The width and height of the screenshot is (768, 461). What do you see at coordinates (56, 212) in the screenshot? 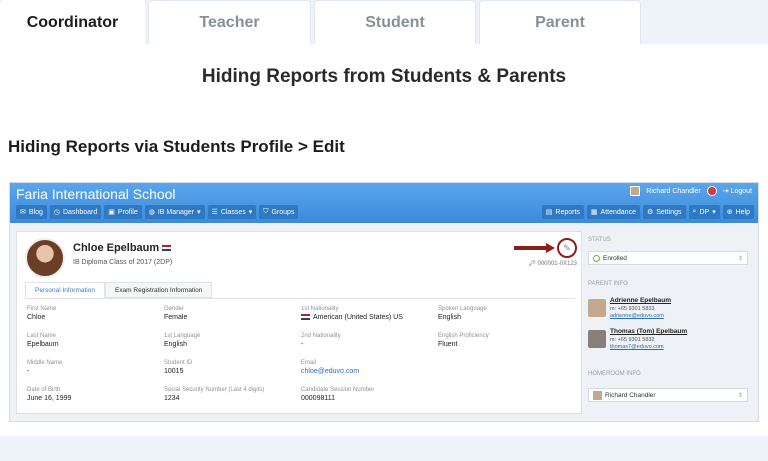
I see `clock-icon: ◷` at bounding box center [56, 212].